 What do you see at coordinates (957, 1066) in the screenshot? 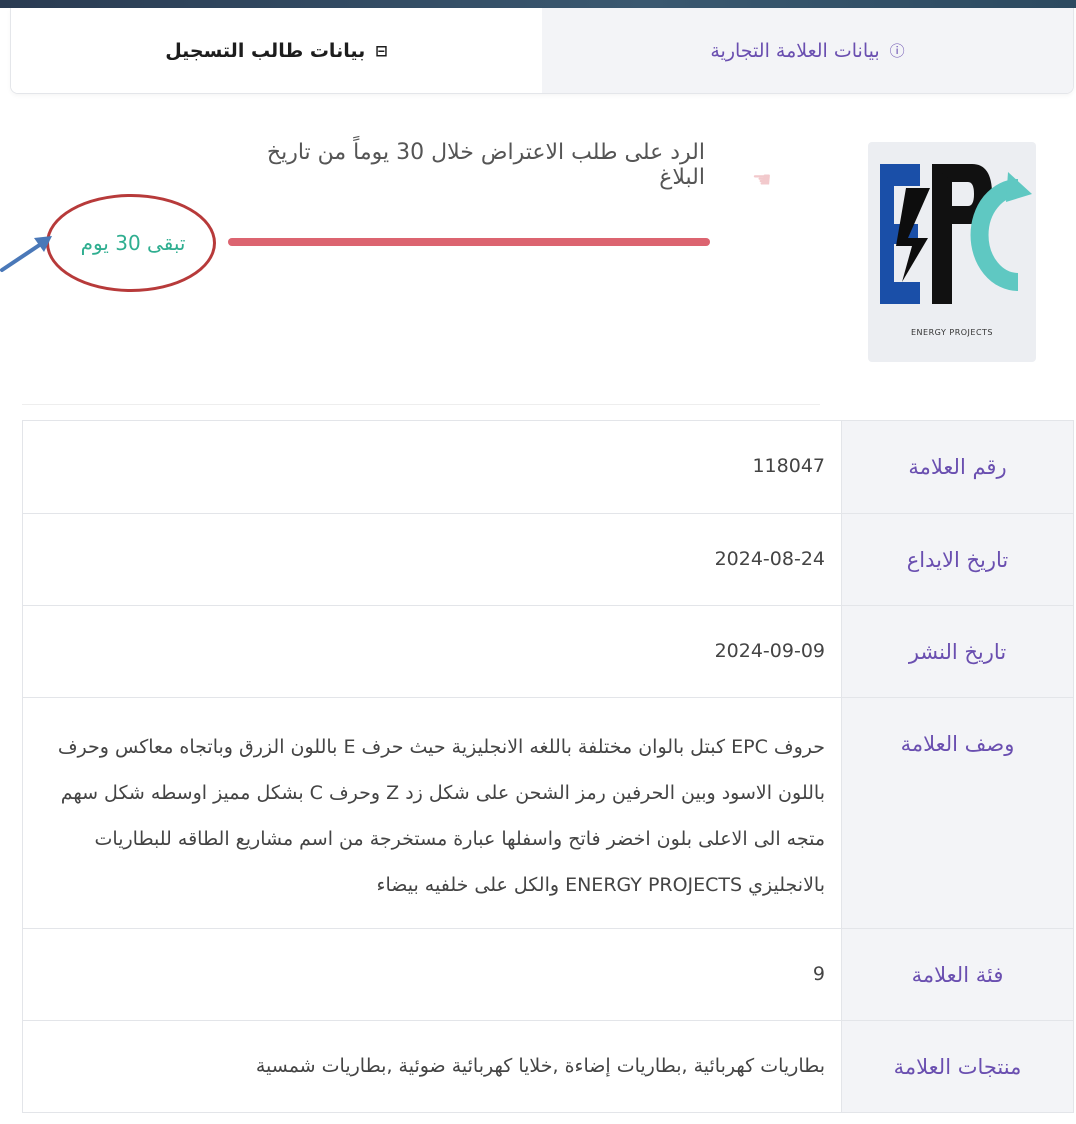
I see `field-label: منتجات العلامة` at bounding box center [957, 1066].